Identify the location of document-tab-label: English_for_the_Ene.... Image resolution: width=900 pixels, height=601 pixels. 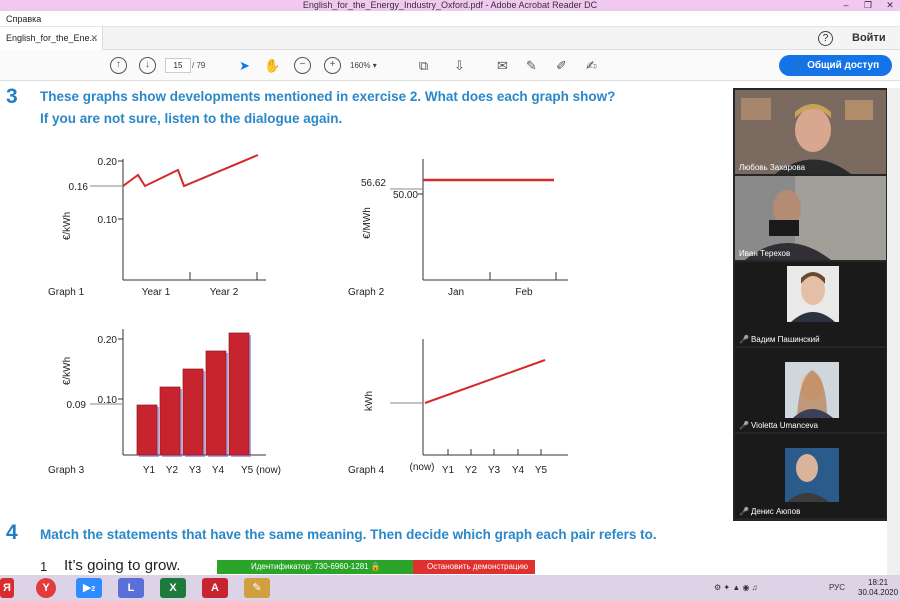
(52, 38).